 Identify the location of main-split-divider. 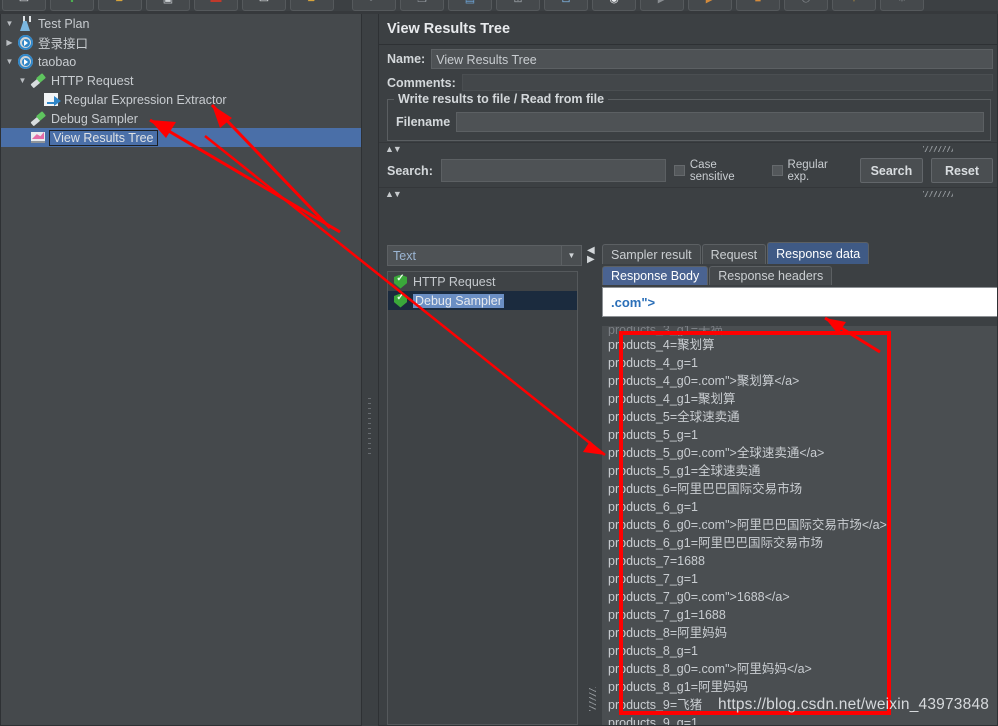
(370, 370).